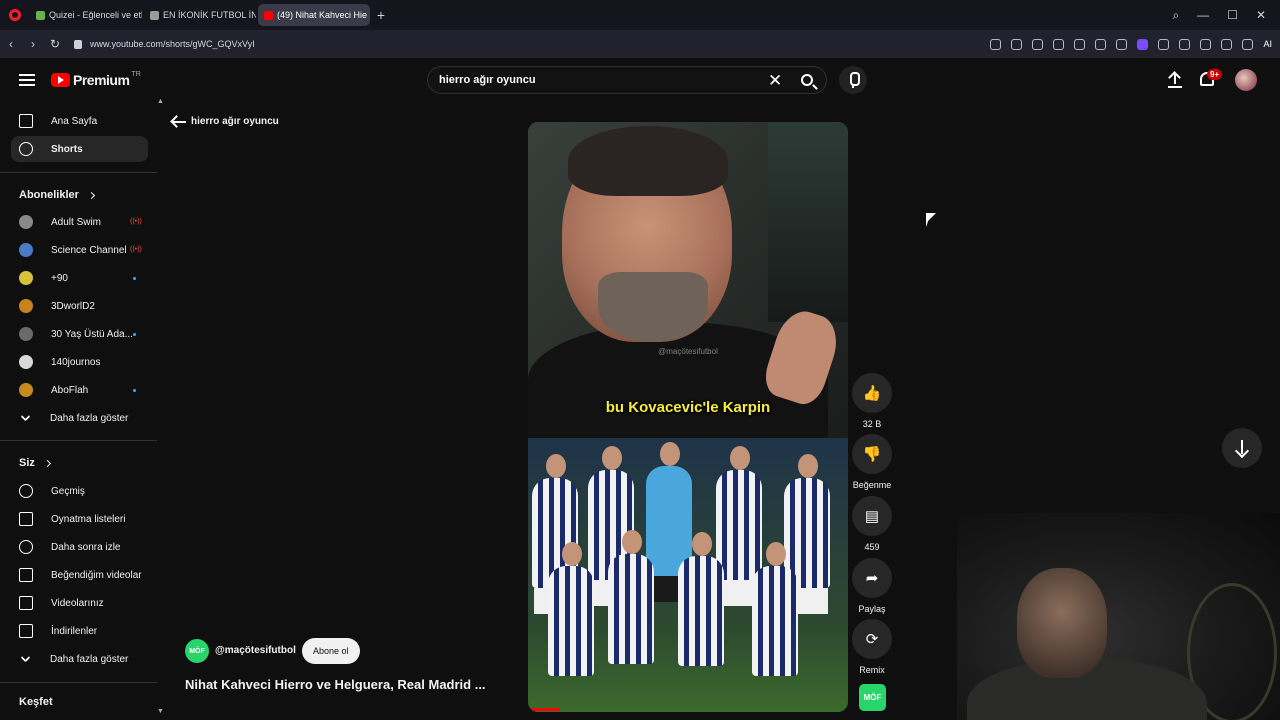 This screenshot has height=720, width=1280. What do you see at coordinates (79, 491) in the screenshot?
I see `sidebar-item-history: Geçmiş` at bounding box center [79, 491].